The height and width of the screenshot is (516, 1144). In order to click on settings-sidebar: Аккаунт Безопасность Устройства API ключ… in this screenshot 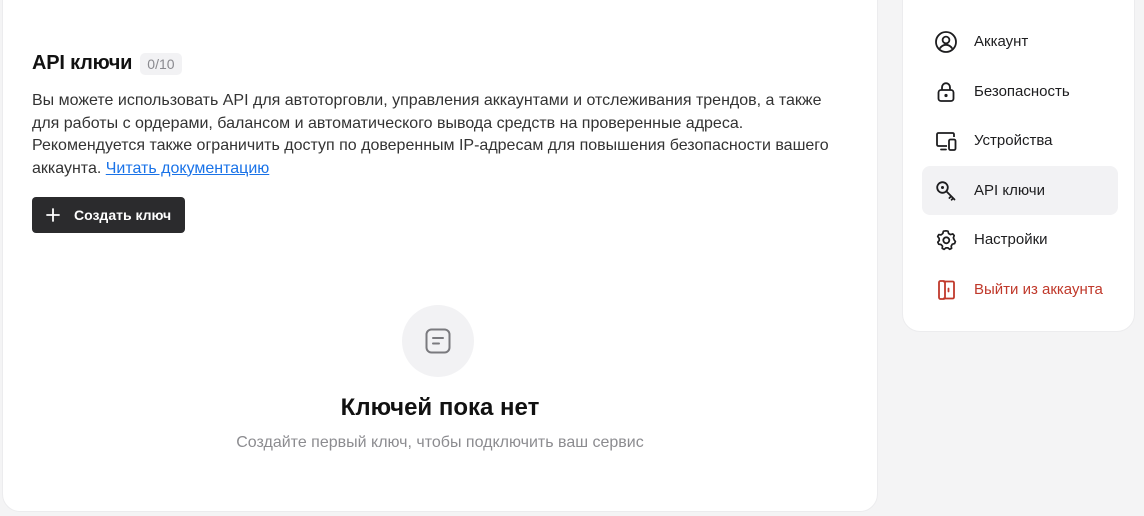, I will do `click(1018, 166)`.